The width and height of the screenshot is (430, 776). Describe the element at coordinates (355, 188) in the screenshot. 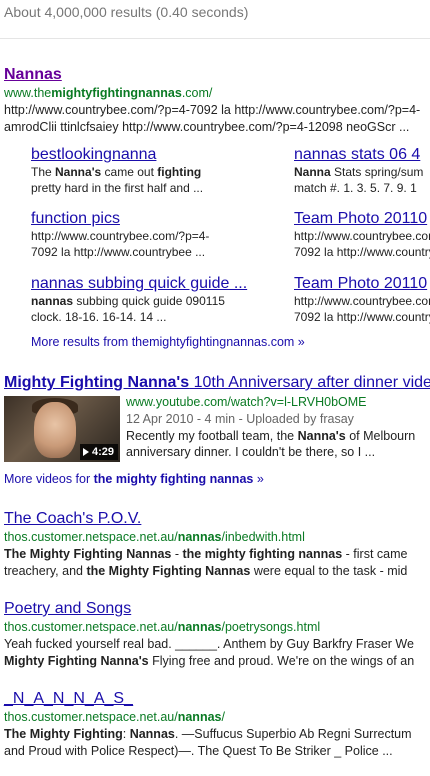

I see `sitelink-snippet: match #. 1. 3. 5. 7. 9. 1` at that location.